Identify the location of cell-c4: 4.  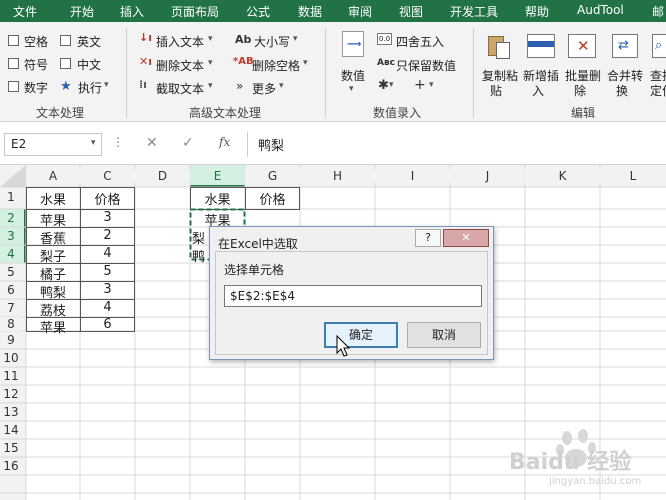
(107, 253).